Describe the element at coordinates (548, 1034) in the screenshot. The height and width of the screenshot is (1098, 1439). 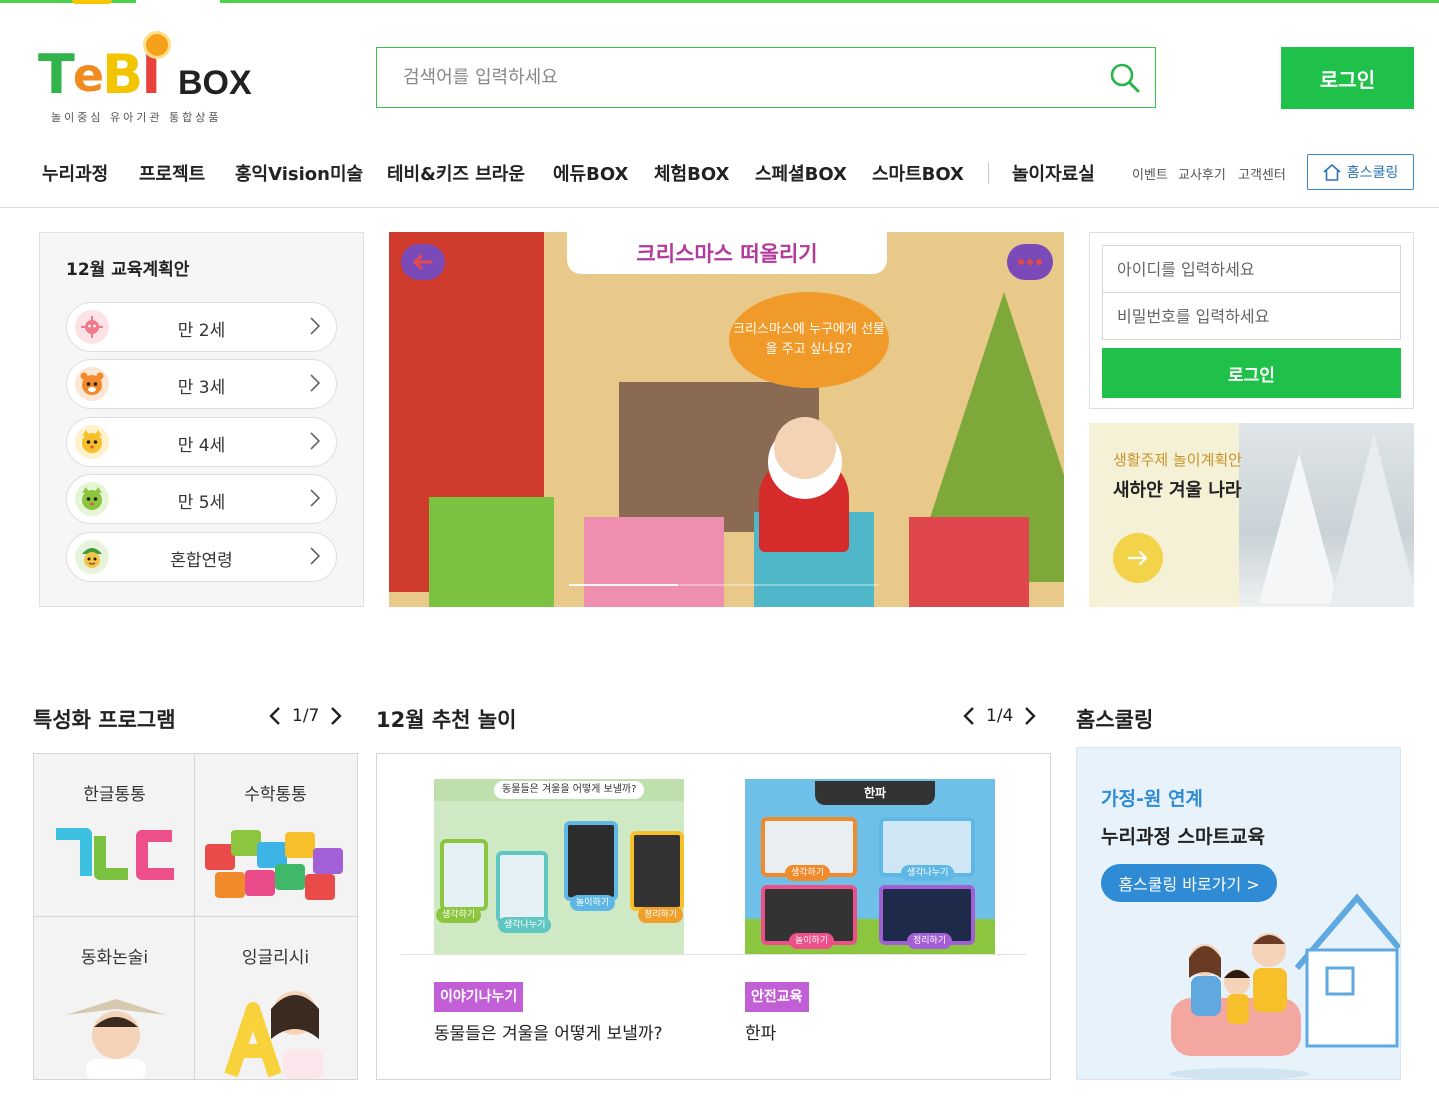
I see `recommend-card-title: 동물들은 겨울을 어떻게 보낼까?` at that location.